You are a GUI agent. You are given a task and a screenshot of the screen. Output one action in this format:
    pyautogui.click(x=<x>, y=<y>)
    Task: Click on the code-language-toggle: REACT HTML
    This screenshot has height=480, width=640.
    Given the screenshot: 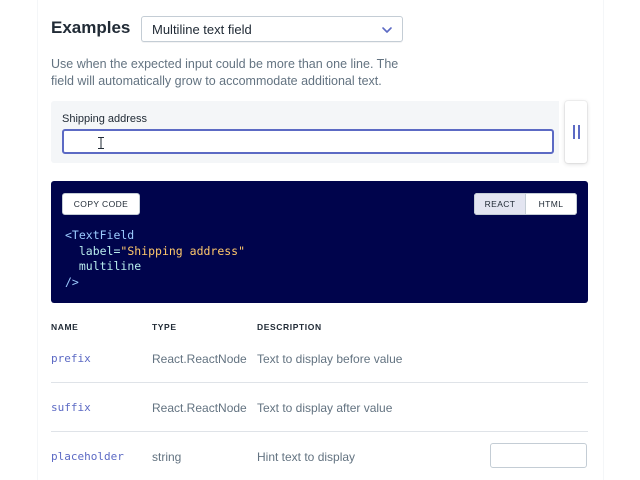 What is the action you would take?
    pyautogui.click(x=525, y=204)
    